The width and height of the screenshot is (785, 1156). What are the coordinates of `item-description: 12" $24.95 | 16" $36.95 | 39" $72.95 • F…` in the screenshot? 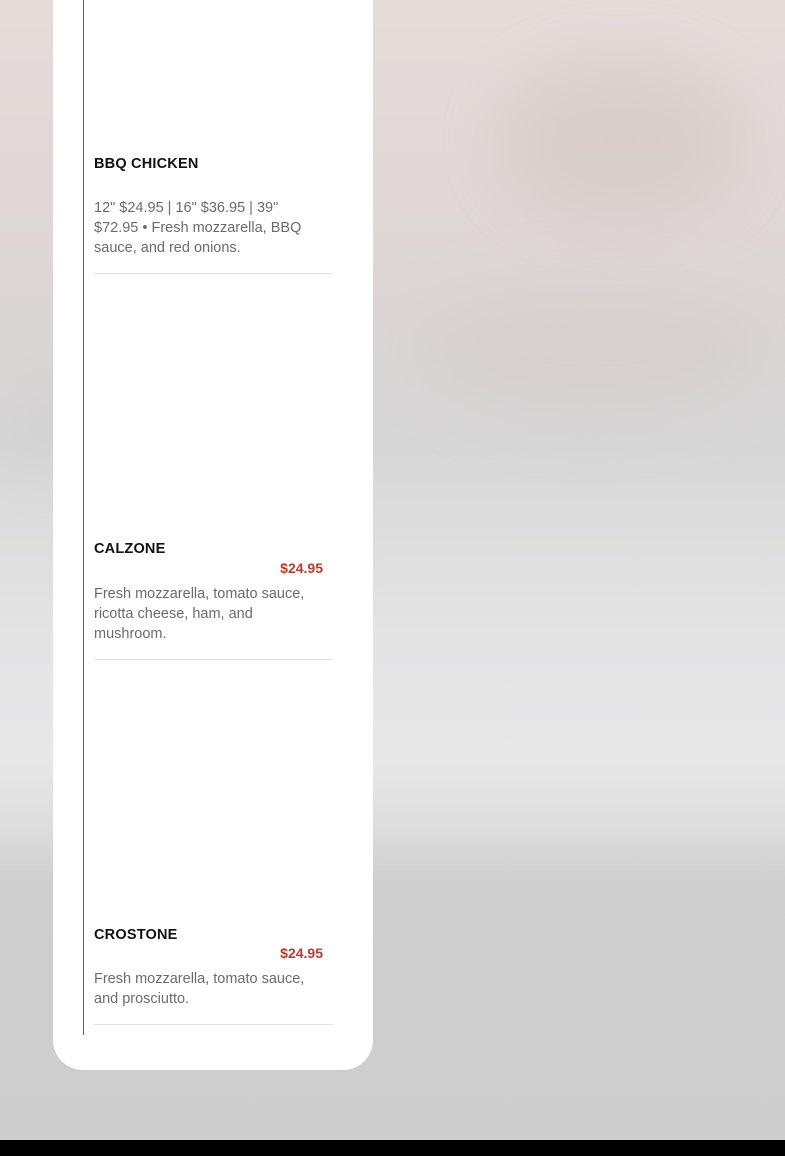 It's located at (198, 228).